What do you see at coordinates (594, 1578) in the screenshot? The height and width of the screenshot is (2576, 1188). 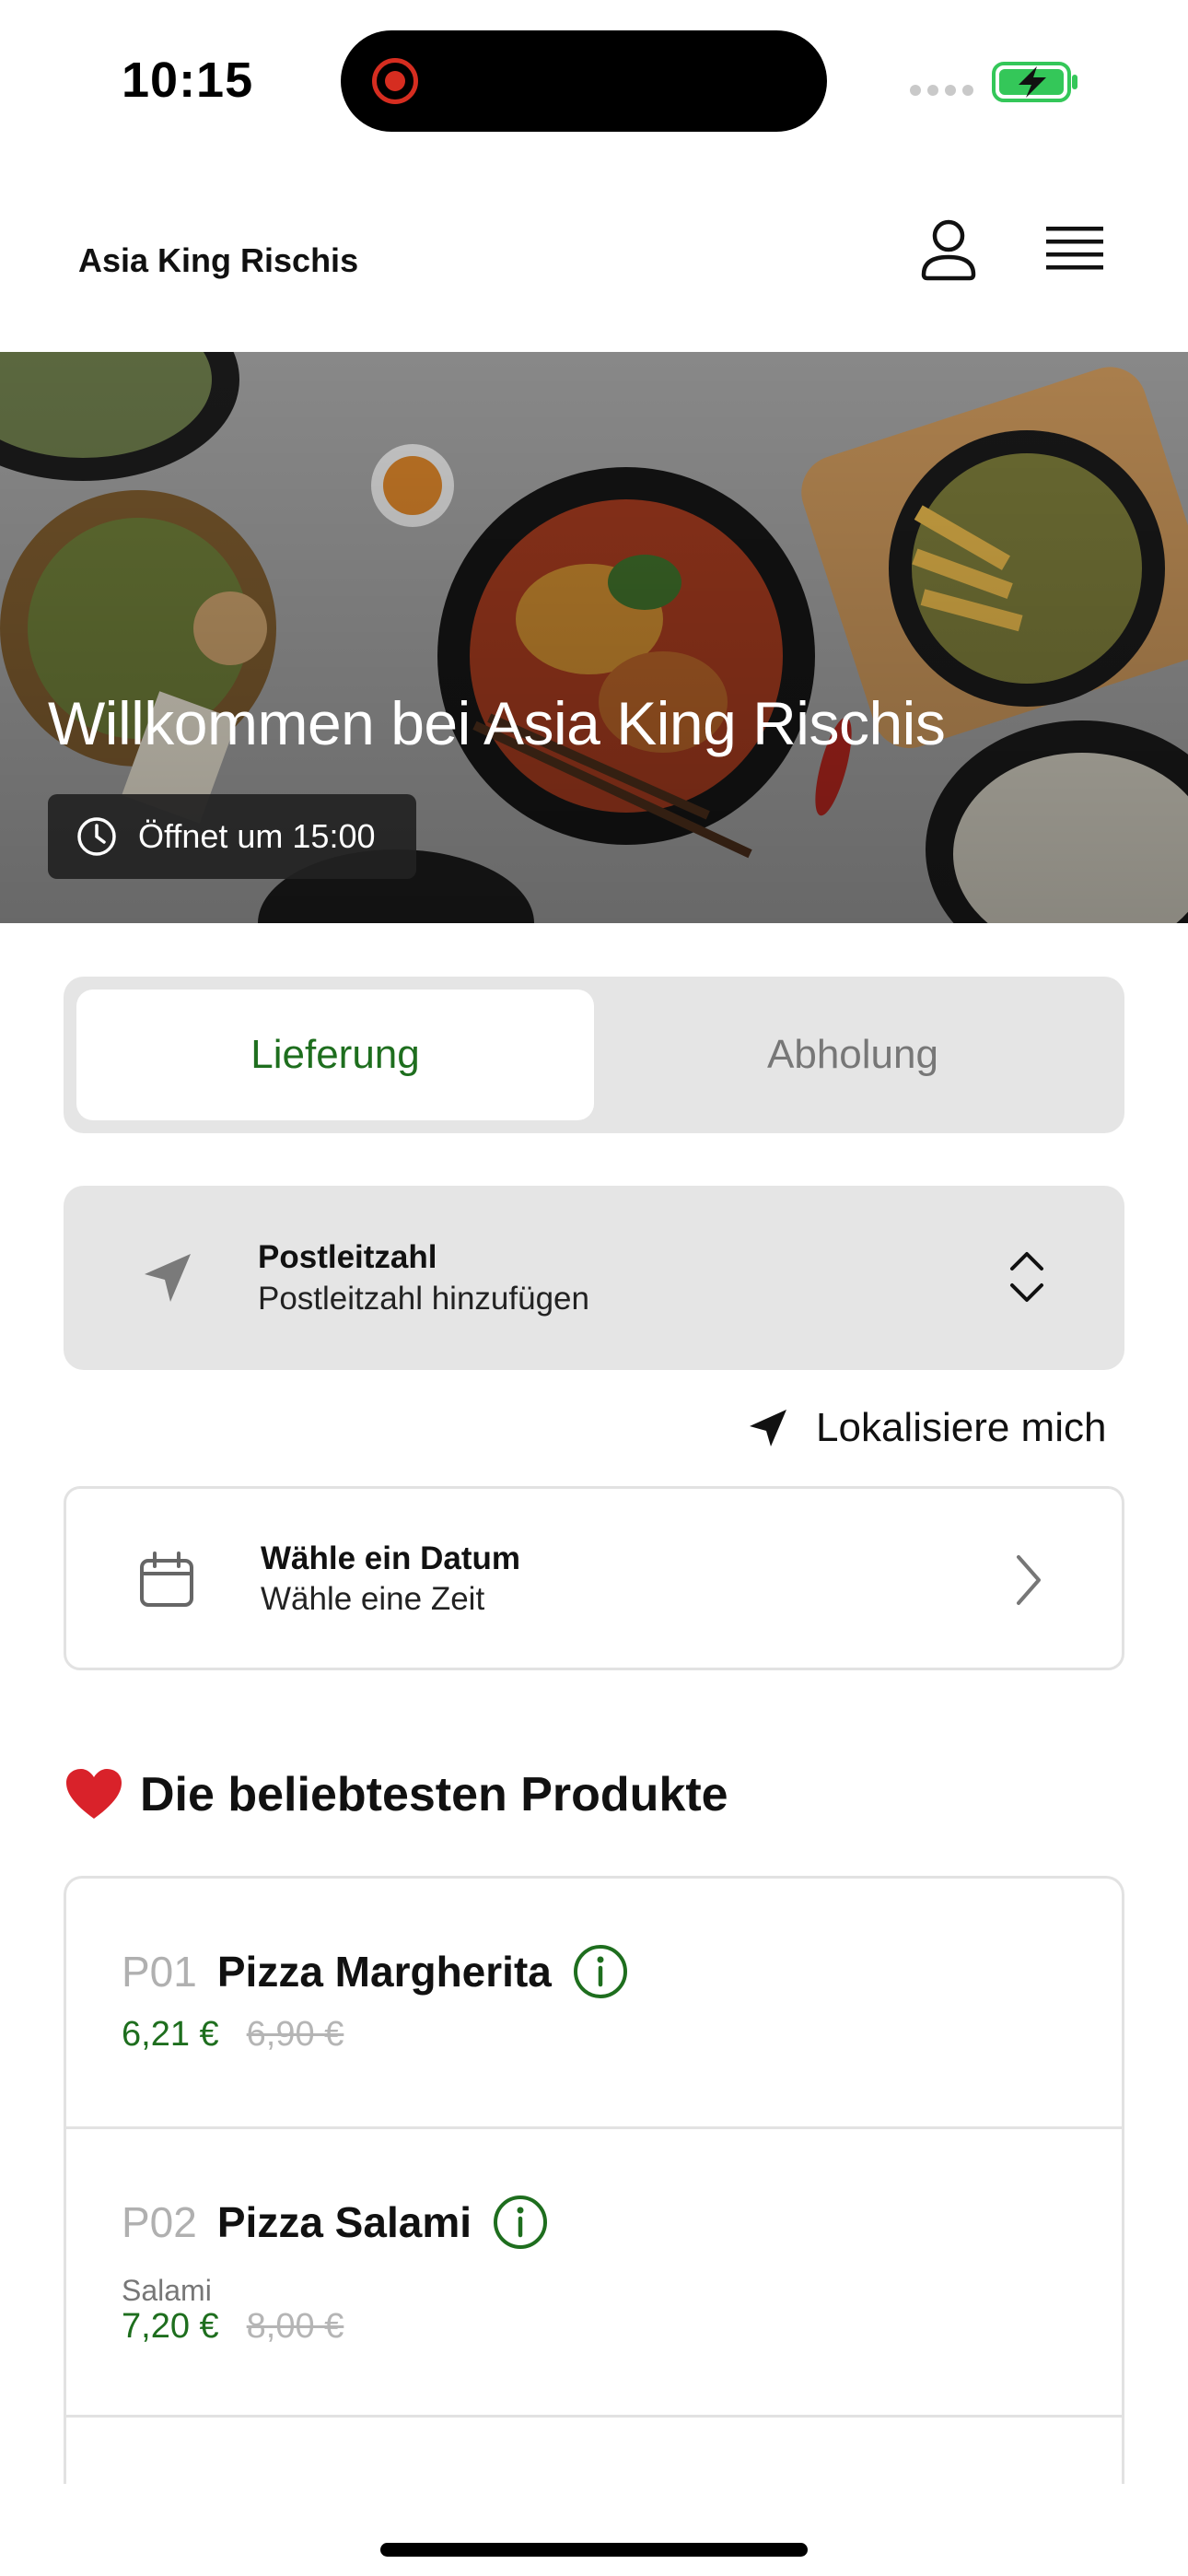 I see `date-picker: Wähle ein Datum Wähle eine Zeit` at bounding box center [594, 1578].